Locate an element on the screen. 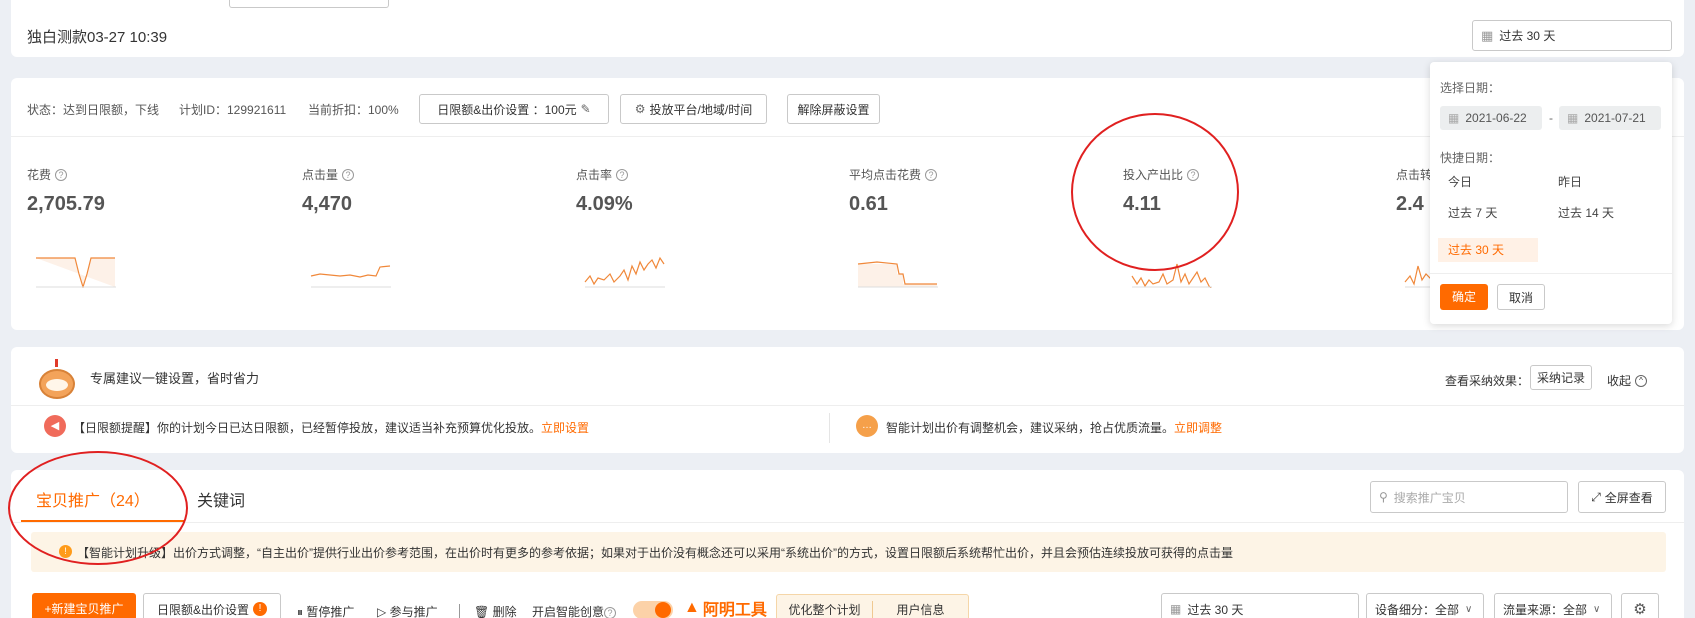 The image size is (1695, 618). budget-bid-button: 日限额&出价设置 ：100元 ✎ is located at coordinates (514, 109).